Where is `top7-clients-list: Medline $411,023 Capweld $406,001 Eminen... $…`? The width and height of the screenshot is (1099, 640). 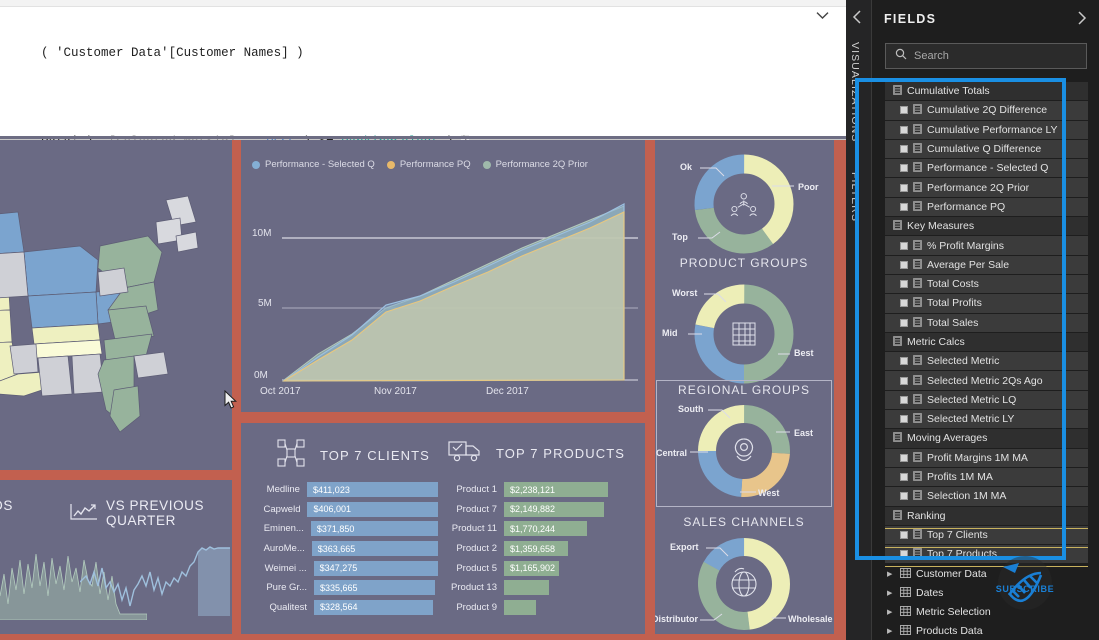 top7-clients-list: Medline $411,023 Capweld $406,001 Eminen... $… is located at coordinates (343, 548).